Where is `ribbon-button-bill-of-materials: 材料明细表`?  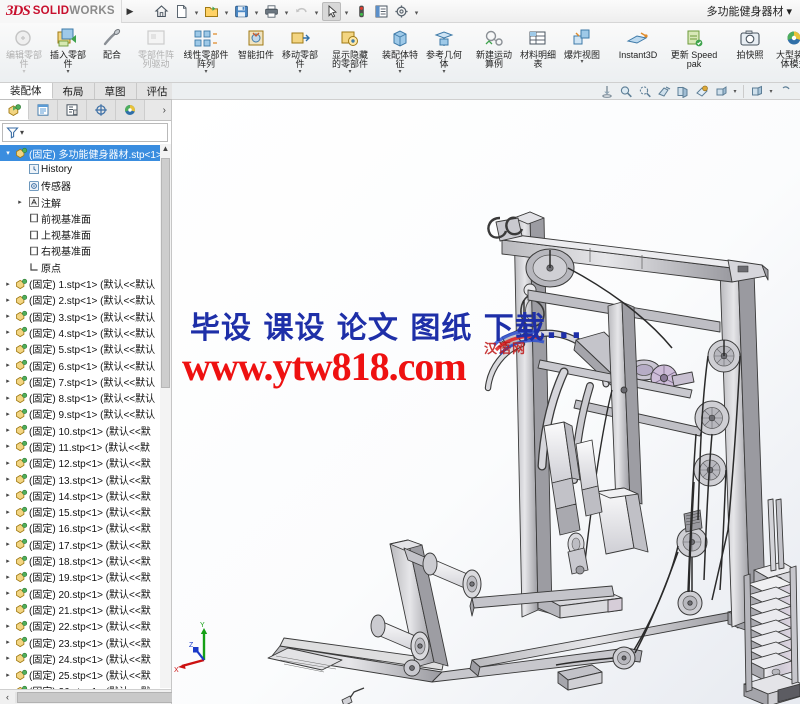 ribbon-button-bill-of-materials: 材料明细表 is located at coordinates (538, 53).